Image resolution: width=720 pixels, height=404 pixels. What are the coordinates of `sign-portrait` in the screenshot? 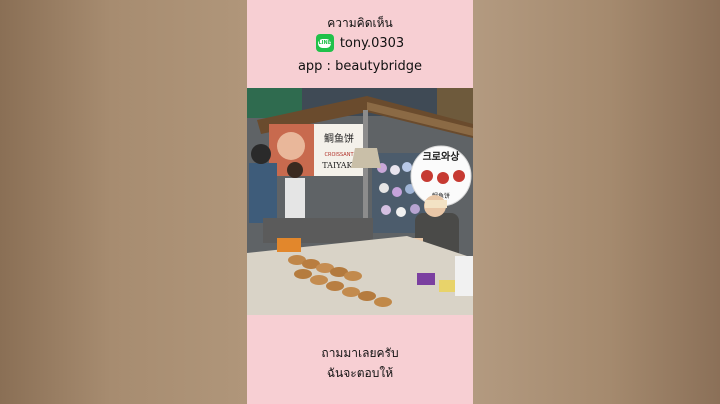 It's located at (291, 146).